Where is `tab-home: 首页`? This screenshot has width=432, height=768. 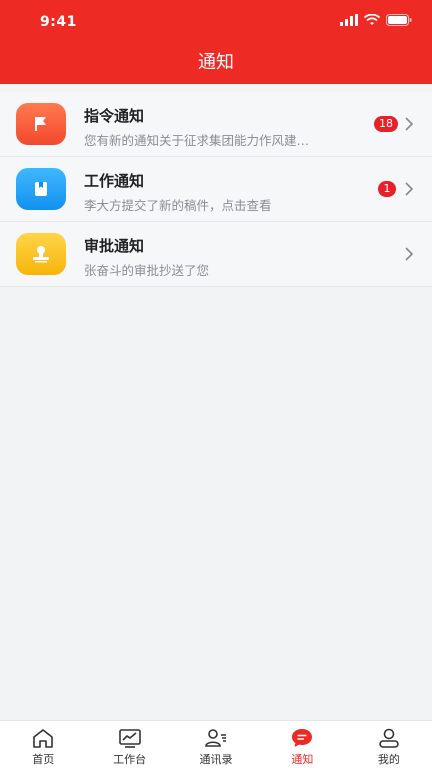
tab-home: 首页 is located at coordinates (43, 744).